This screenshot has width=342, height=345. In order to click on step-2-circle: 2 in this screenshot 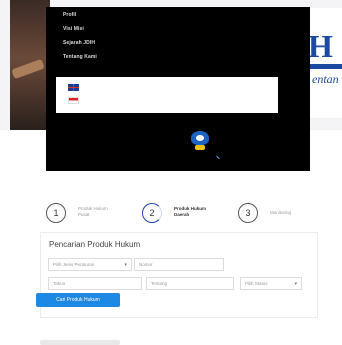, I will do `click(152, 213)`.